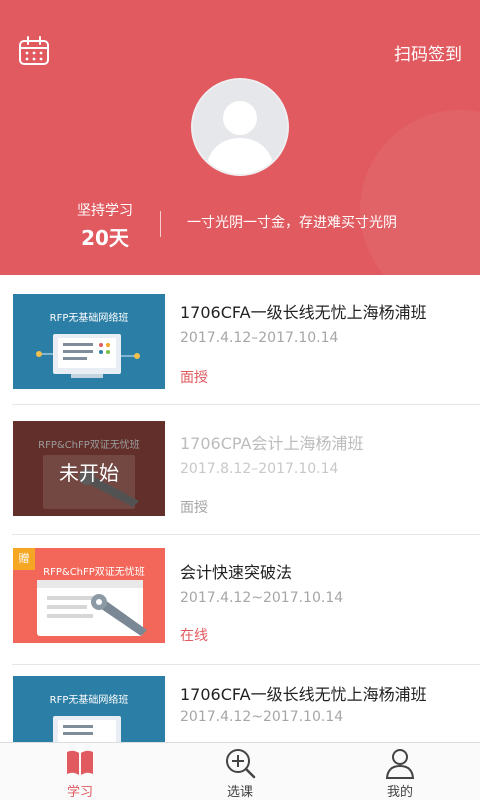 This screenshot has height=801, width=480. What do you see at coordinates (428, 52) in the screenshot?
I see `scan-checkin-button: 扫码签到` at bounding box center [428, 52].